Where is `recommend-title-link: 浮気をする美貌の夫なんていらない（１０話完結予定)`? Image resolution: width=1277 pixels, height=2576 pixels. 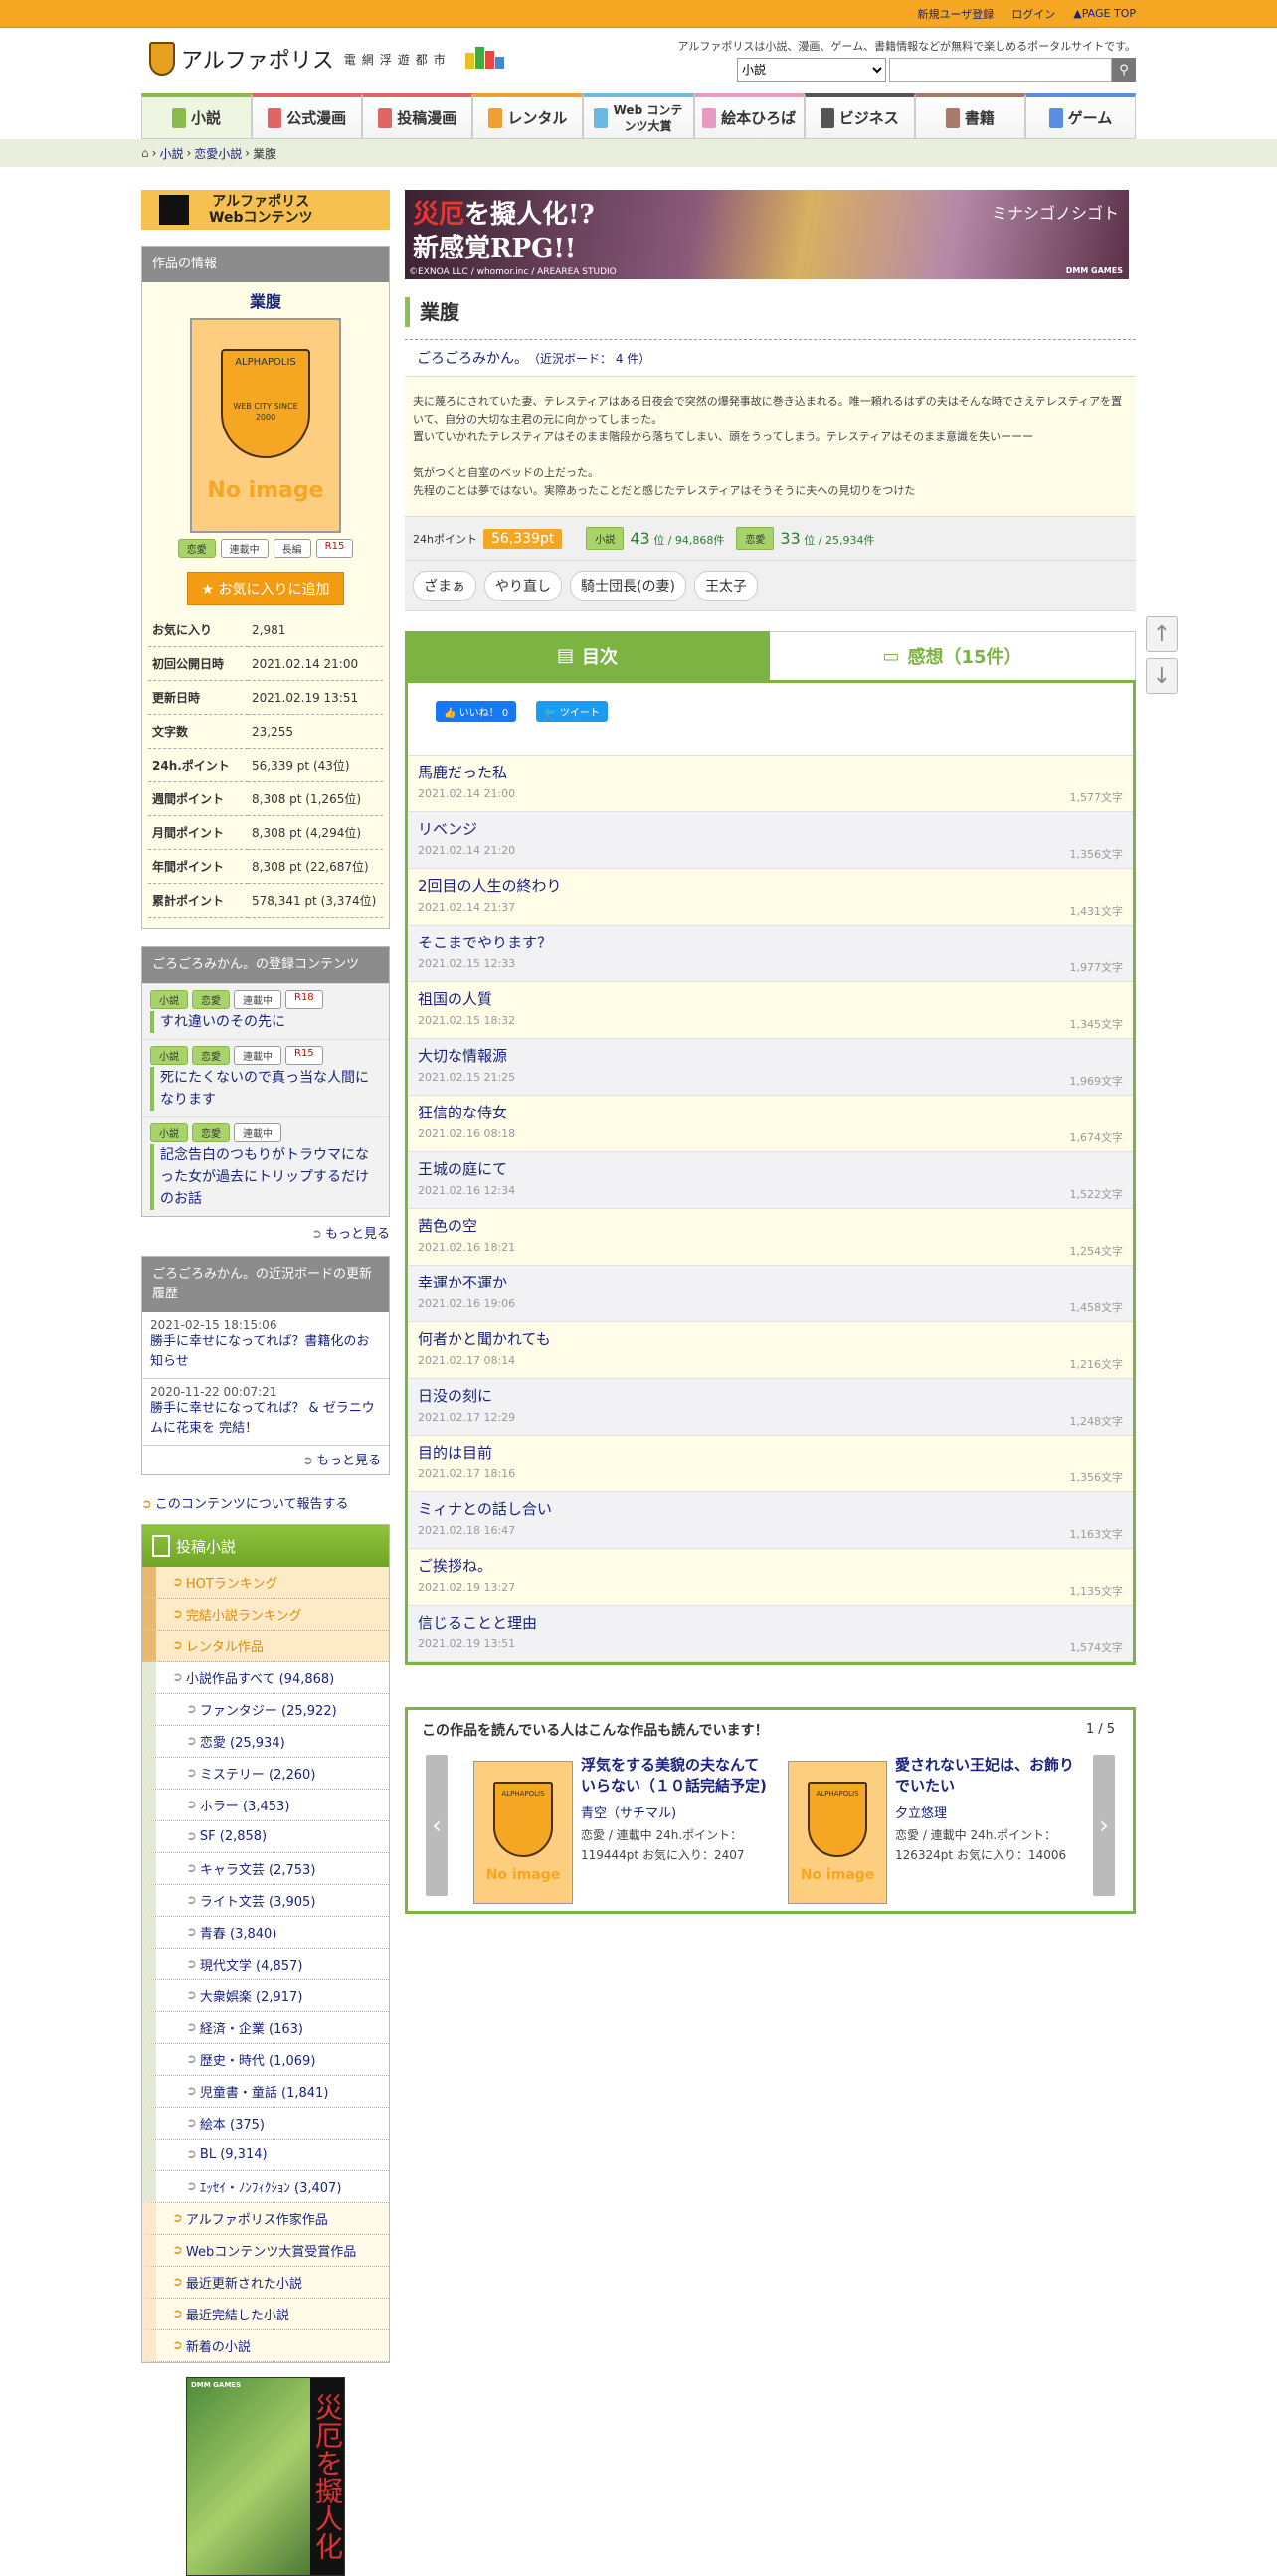 recommend-title-link: 浮気をする美貌の夫なんていらない（１０話完結予定) is located at coordinates (676, 1776).